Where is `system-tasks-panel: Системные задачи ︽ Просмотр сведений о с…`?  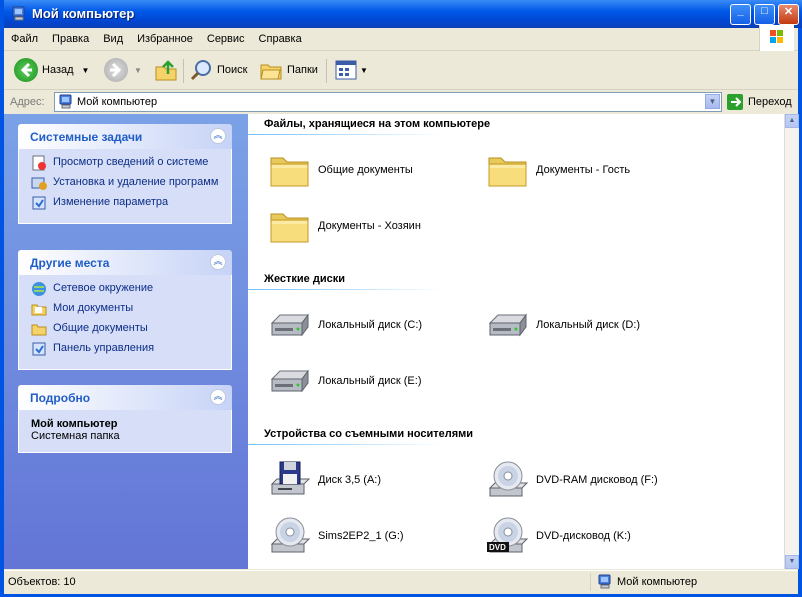
system-tasks-panel: Системные задачи ︽ Просмотр сведений о с… is located at coordinates (125, 174).